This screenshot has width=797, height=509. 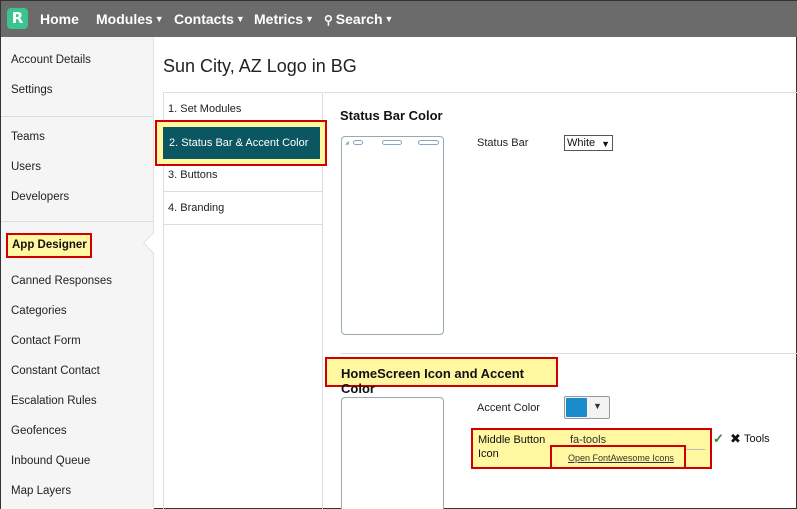 I want to click on status-bar-select: White ▼, so click(x=588, y=143).